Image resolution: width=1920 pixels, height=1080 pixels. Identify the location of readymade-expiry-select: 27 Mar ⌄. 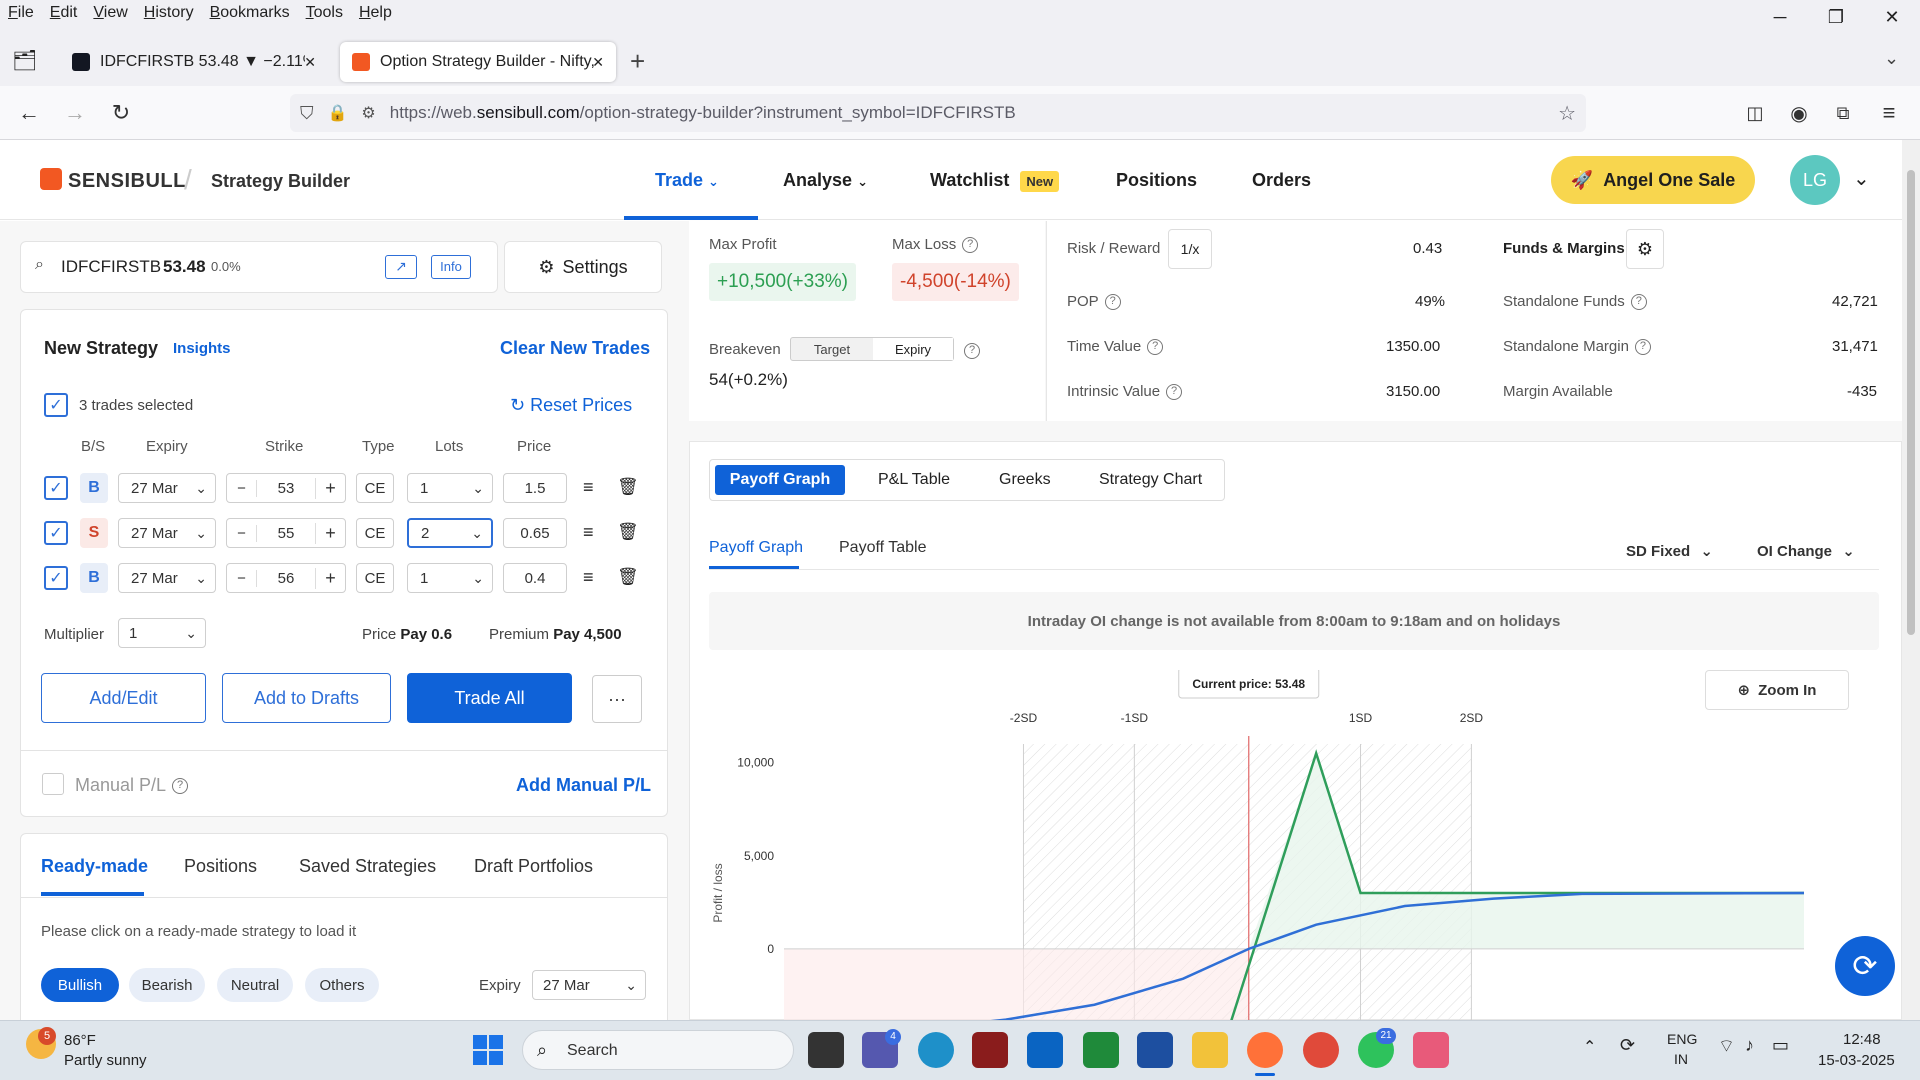
(589, 985).